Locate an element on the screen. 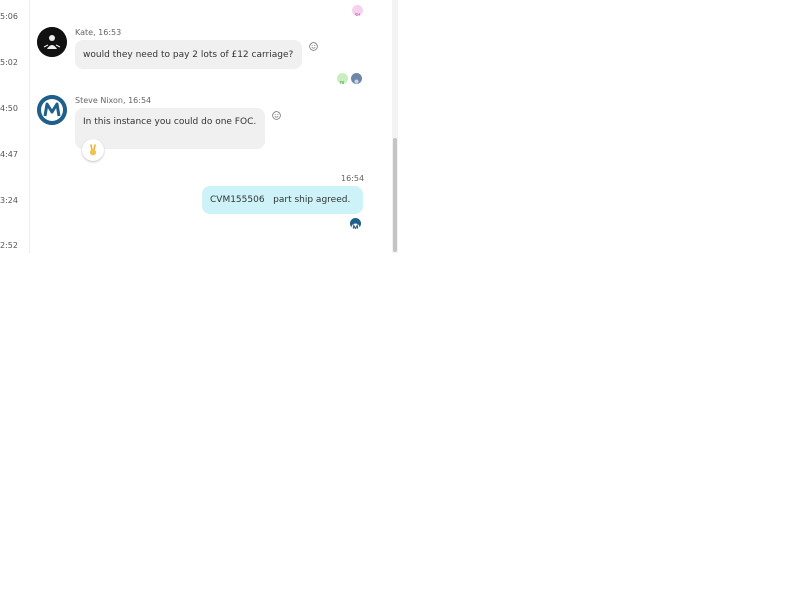 Image resolution: width=792 pixels, height=612 pixels. timeline-time: 5:06 is located at coordinates (9, 16).